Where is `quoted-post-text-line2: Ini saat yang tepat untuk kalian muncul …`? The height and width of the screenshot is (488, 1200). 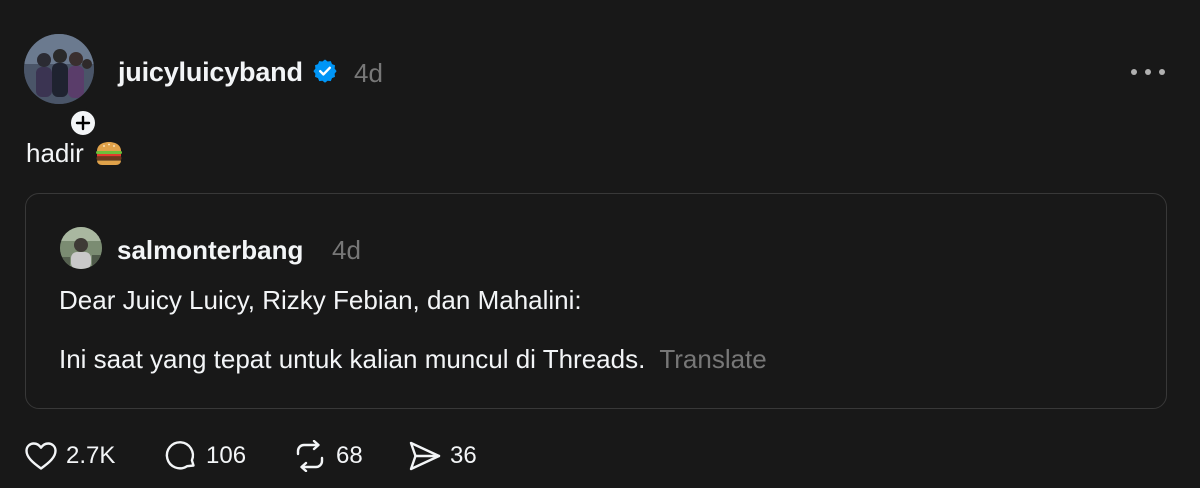 quoted-post-text-line2: Ini saat yang tepat untuk kalian muncul … is located at coordinates (413, 359).